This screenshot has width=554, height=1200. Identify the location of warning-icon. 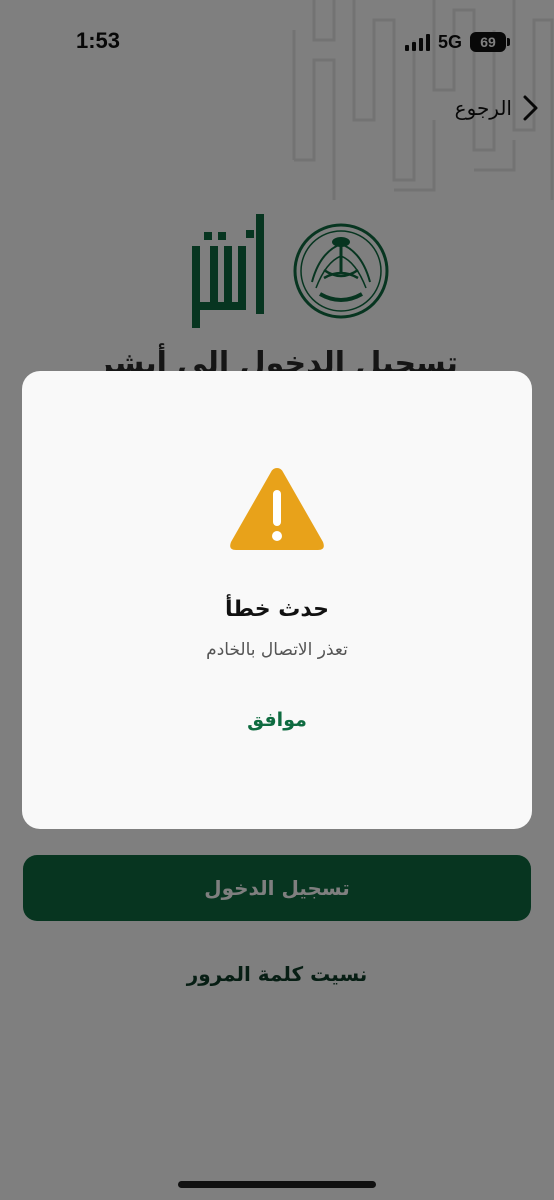
(277, 509).